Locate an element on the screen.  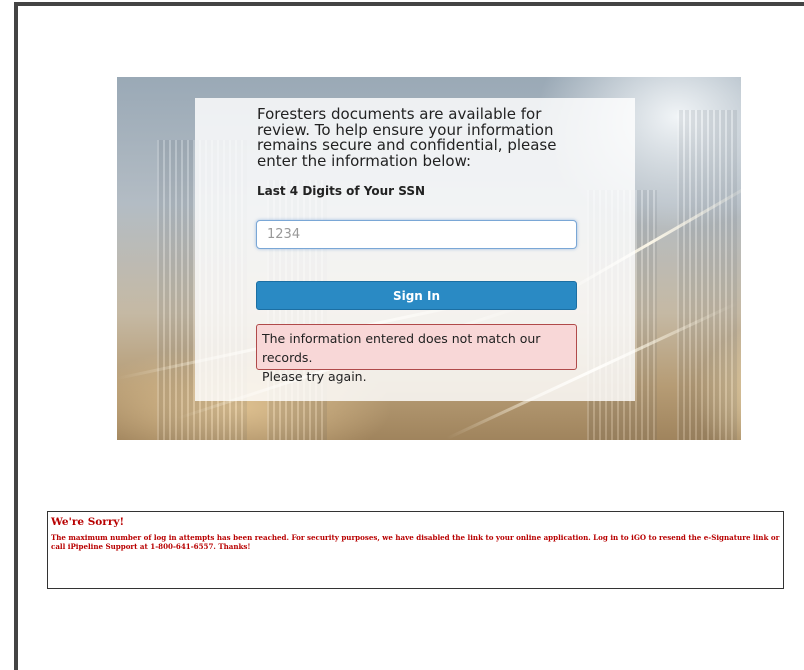
ssn-input is located at coordinates (416, 234).